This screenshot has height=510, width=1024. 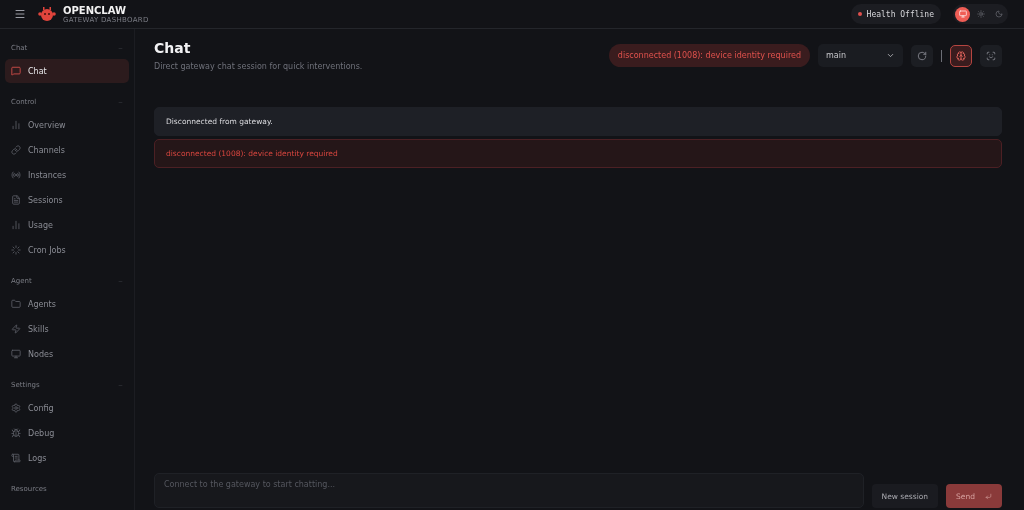 What do you see at coordinates (16, 250) in the screenshot?
I see `loader-icon` at bounding box center [16, 250].